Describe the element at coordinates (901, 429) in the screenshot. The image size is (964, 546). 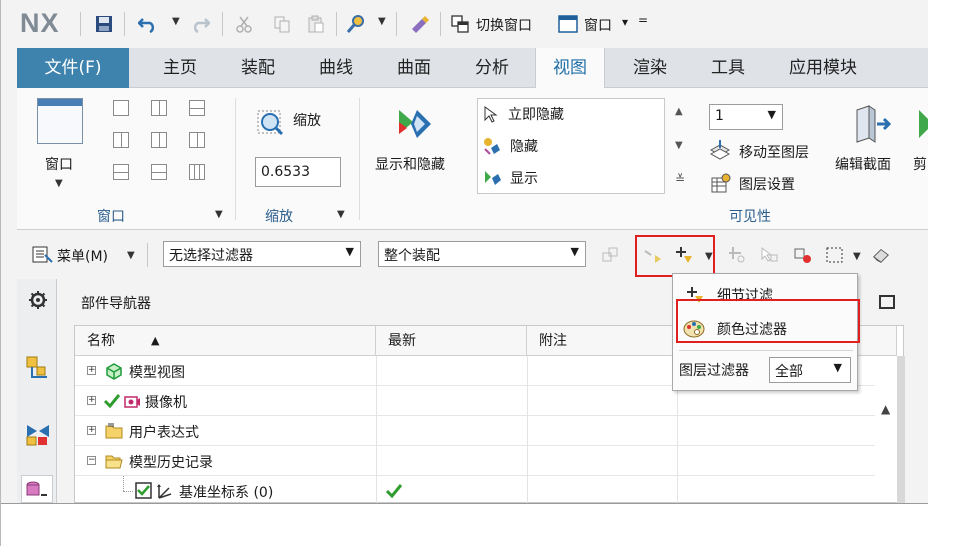
I see `vertical-scrollbar` at that location.